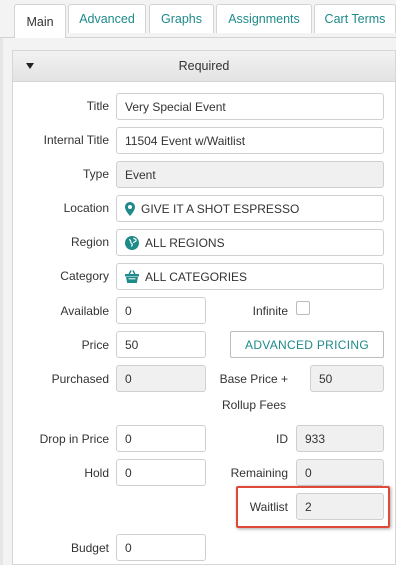 This screenshot has height=565, width=396. What do you see at coordinates (161, 472) in the screenshot?
I see `hold-input: 0` at bounding box center [161, 472].